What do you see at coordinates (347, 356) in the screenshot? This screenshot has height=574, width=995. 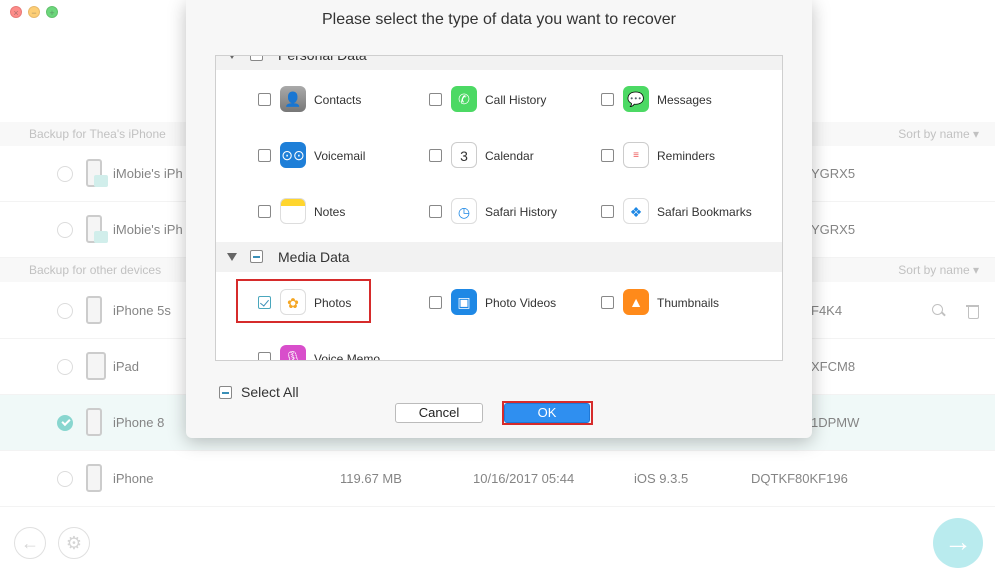 I see `item-label: Voice Memo` at bounding box center [347, 356].